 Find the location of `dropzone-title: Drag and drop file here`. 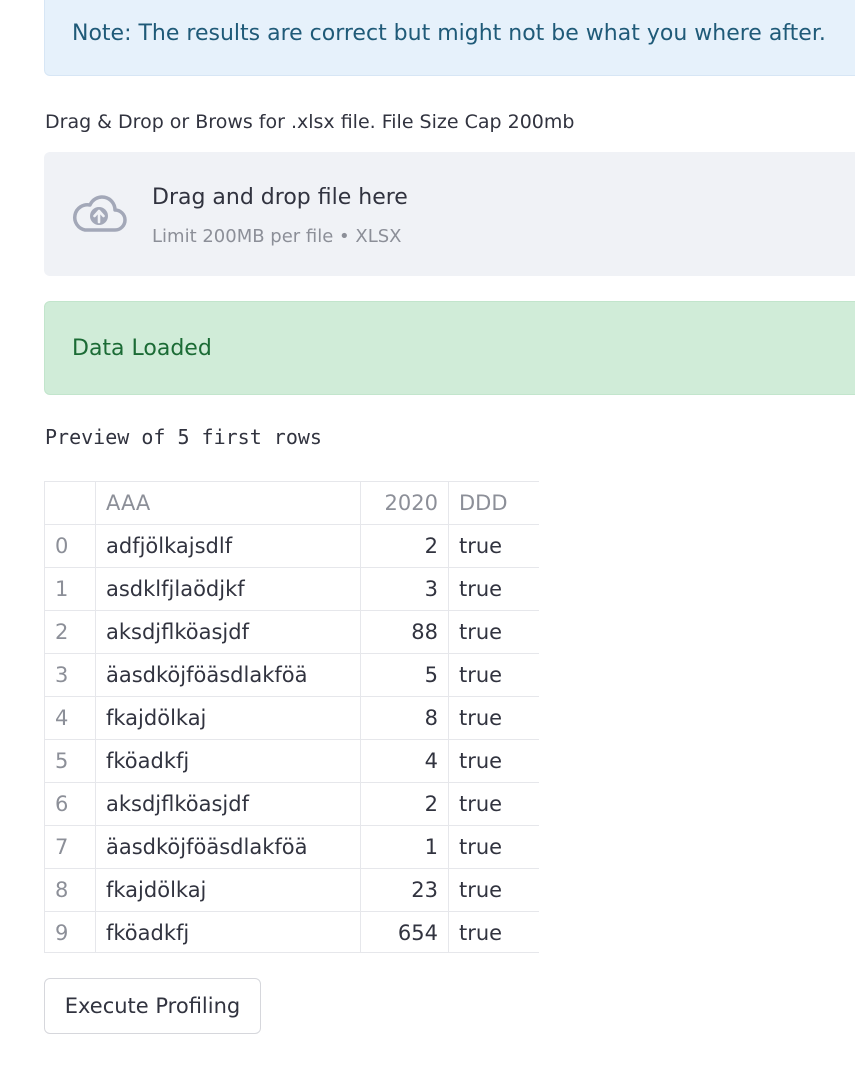

dropzone-title: Drag and drop file here is located at coordinates (280, 197).